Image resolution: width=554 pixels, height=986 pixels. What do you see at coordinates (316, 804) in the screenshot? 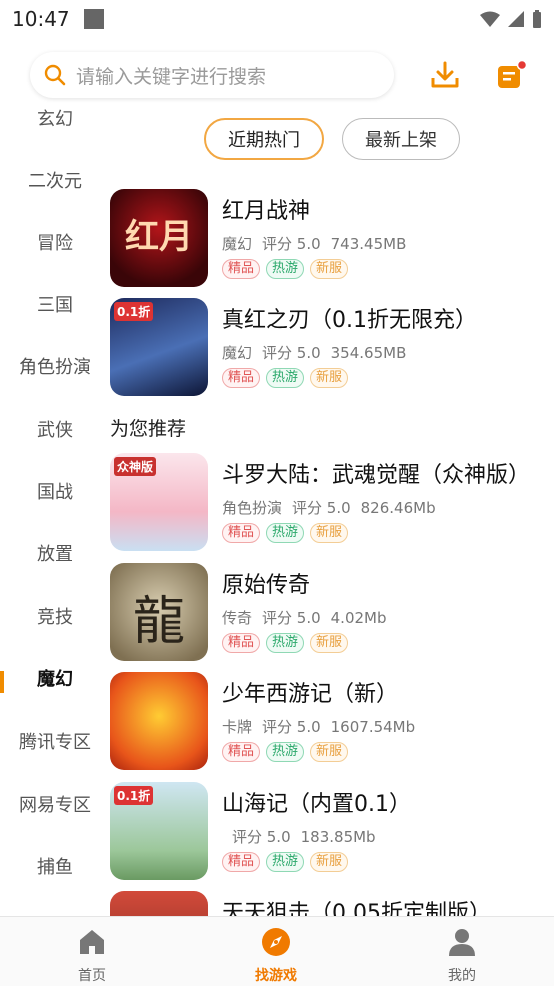
I see `game-name: 山海记（内置0.1）` at bounding box center [316, 804].